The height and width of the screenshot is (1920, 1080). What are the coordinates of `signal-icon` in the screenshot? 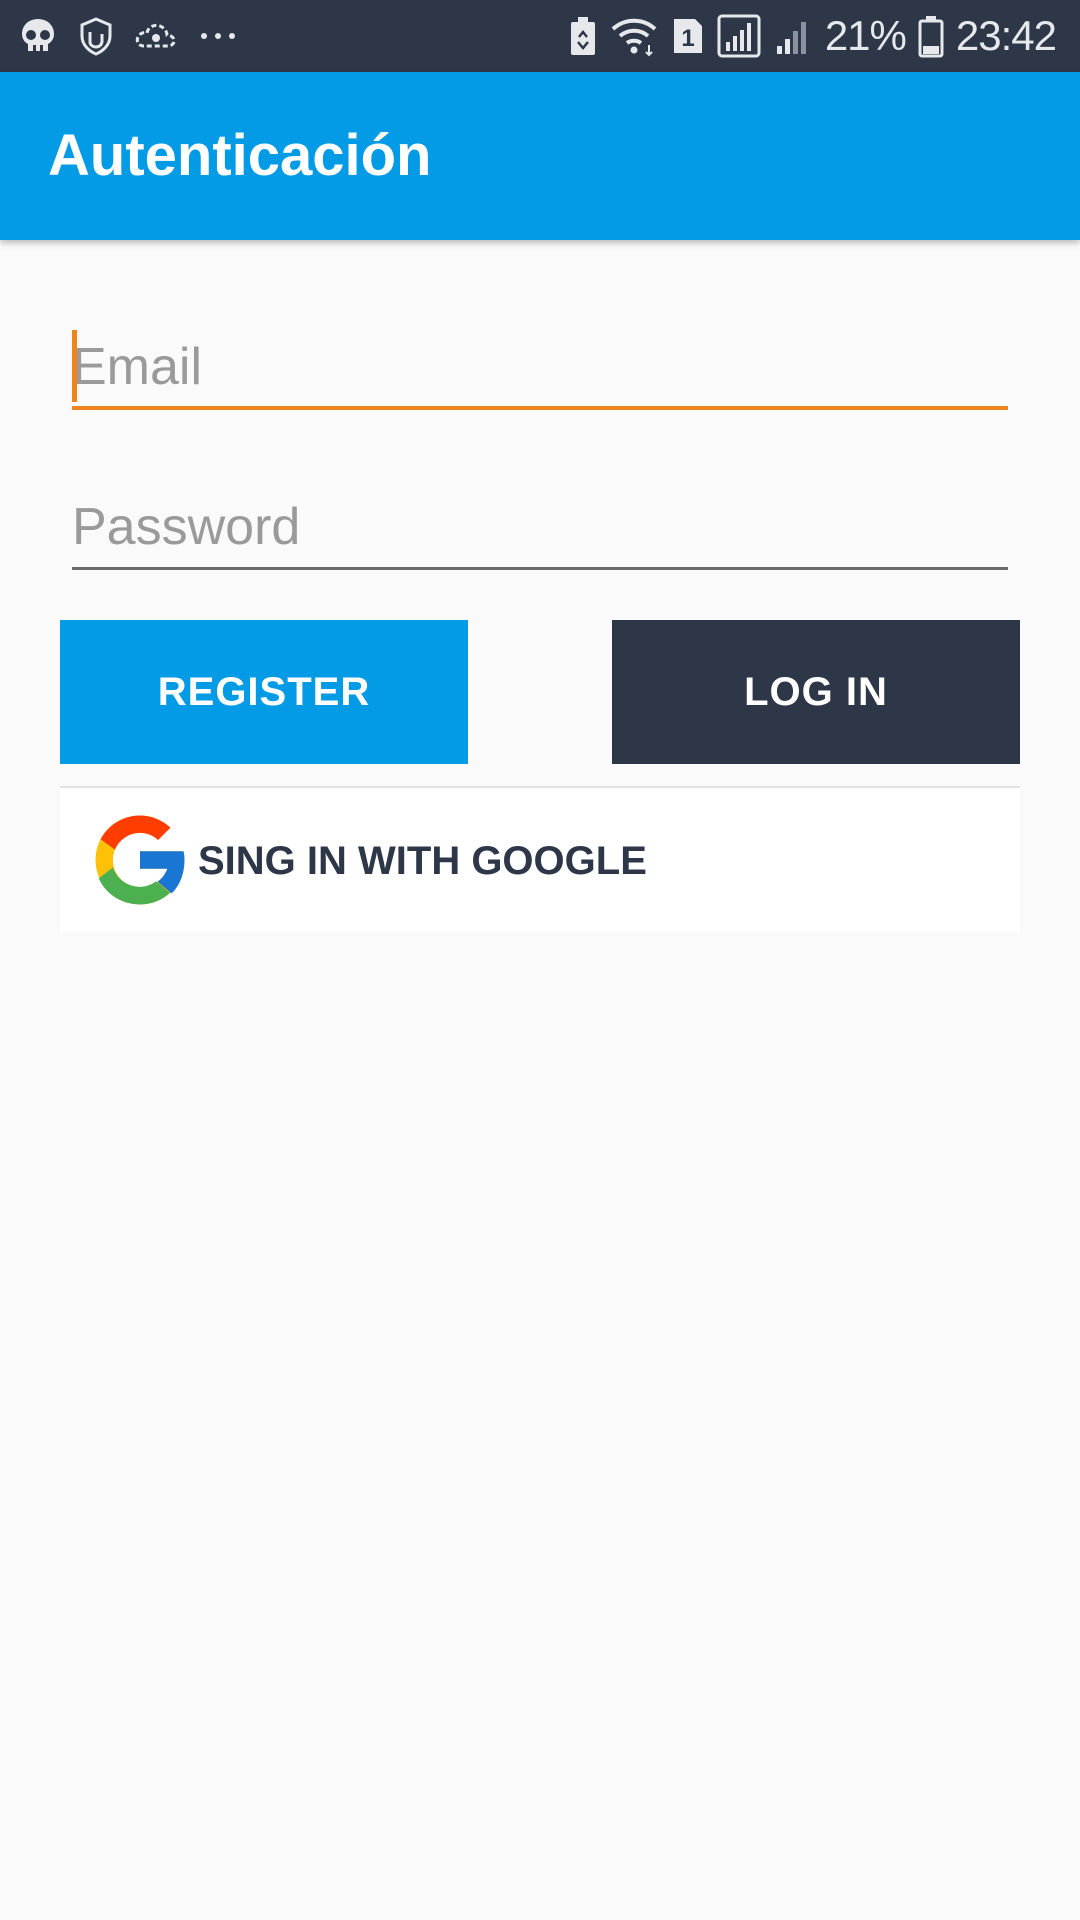 It's located at (739, 36).